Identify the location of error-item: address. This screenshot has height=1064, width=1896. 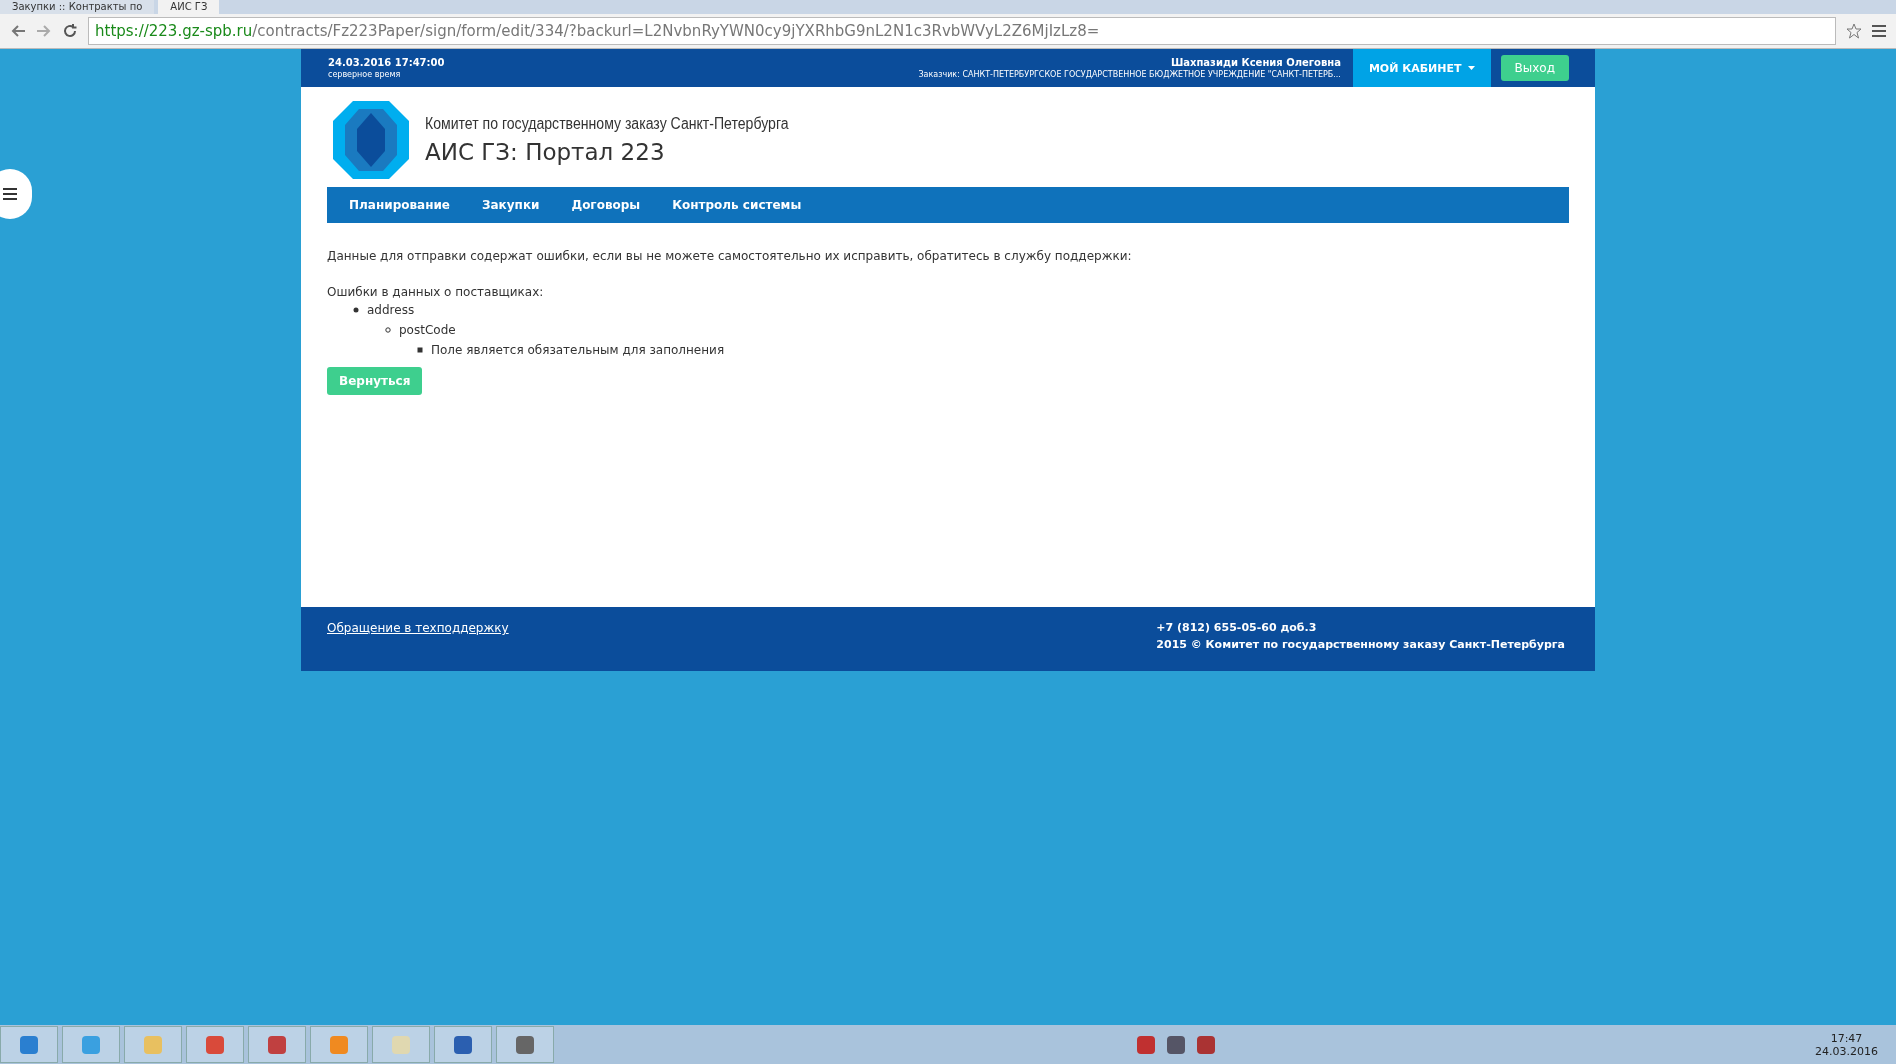
(391, 310).